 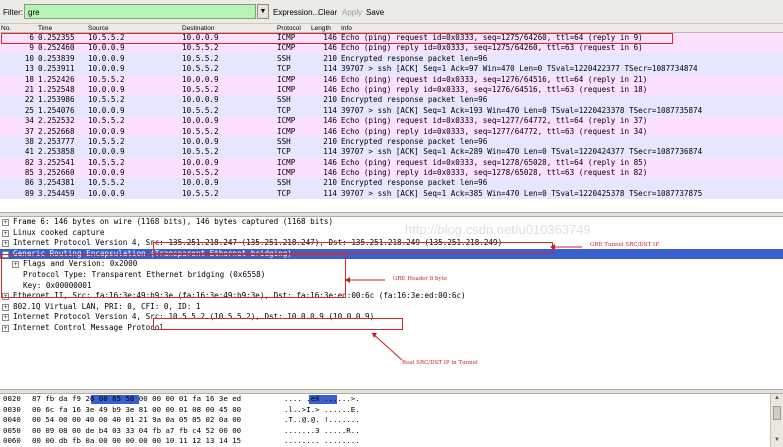 I want to click on detail-tree-label: Linux cooked capture, so click(x=59, y=232).